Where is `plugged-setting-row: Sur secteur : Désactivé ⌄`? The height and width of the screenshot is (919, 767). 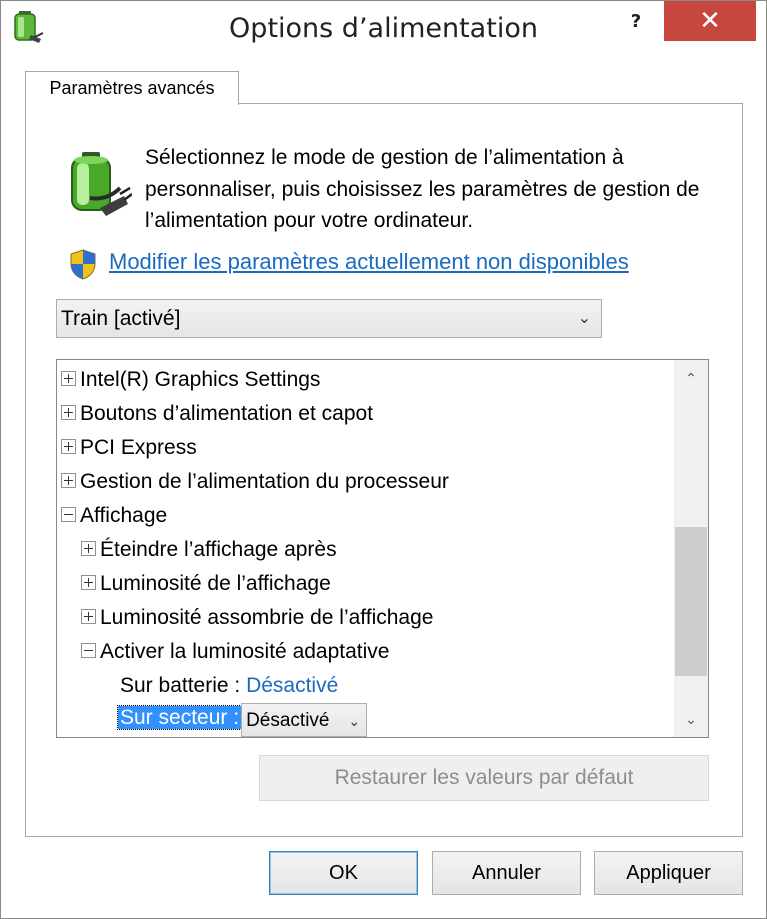
plugged-setting-row: Sur secteur : Désactivé ⌄ is located at coordinates (242, 720).